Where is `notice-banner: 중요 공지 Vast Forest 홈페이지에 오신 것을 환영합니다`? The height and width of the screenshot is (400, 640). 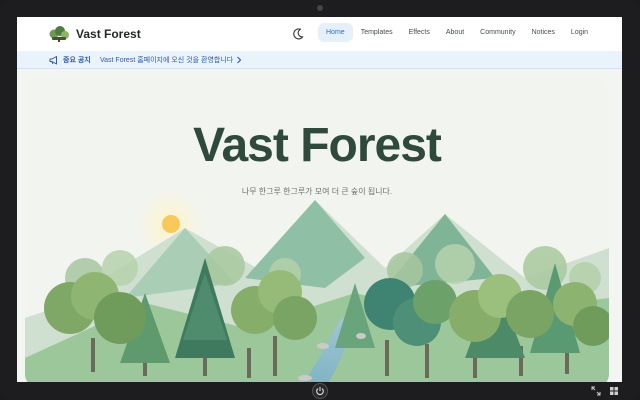
notice-banner: 중요 공지 Vast Forest 홈페이지에 오신 것을 환영합니다 is located at coordinates (319, 60).